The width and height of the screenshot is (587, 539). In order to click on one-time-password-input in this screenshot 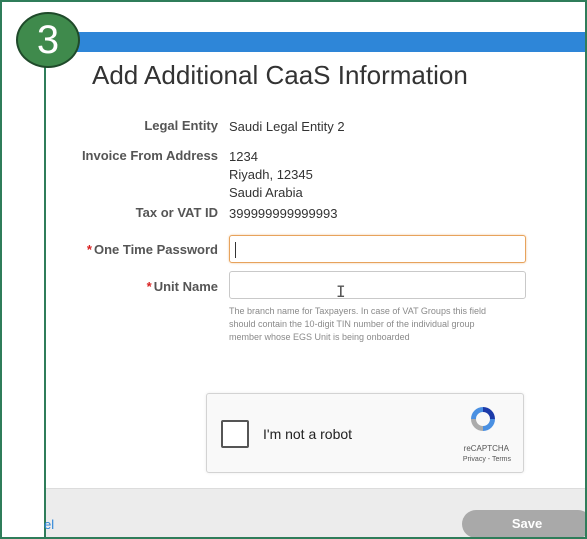, I will do `click(377, 249)`.